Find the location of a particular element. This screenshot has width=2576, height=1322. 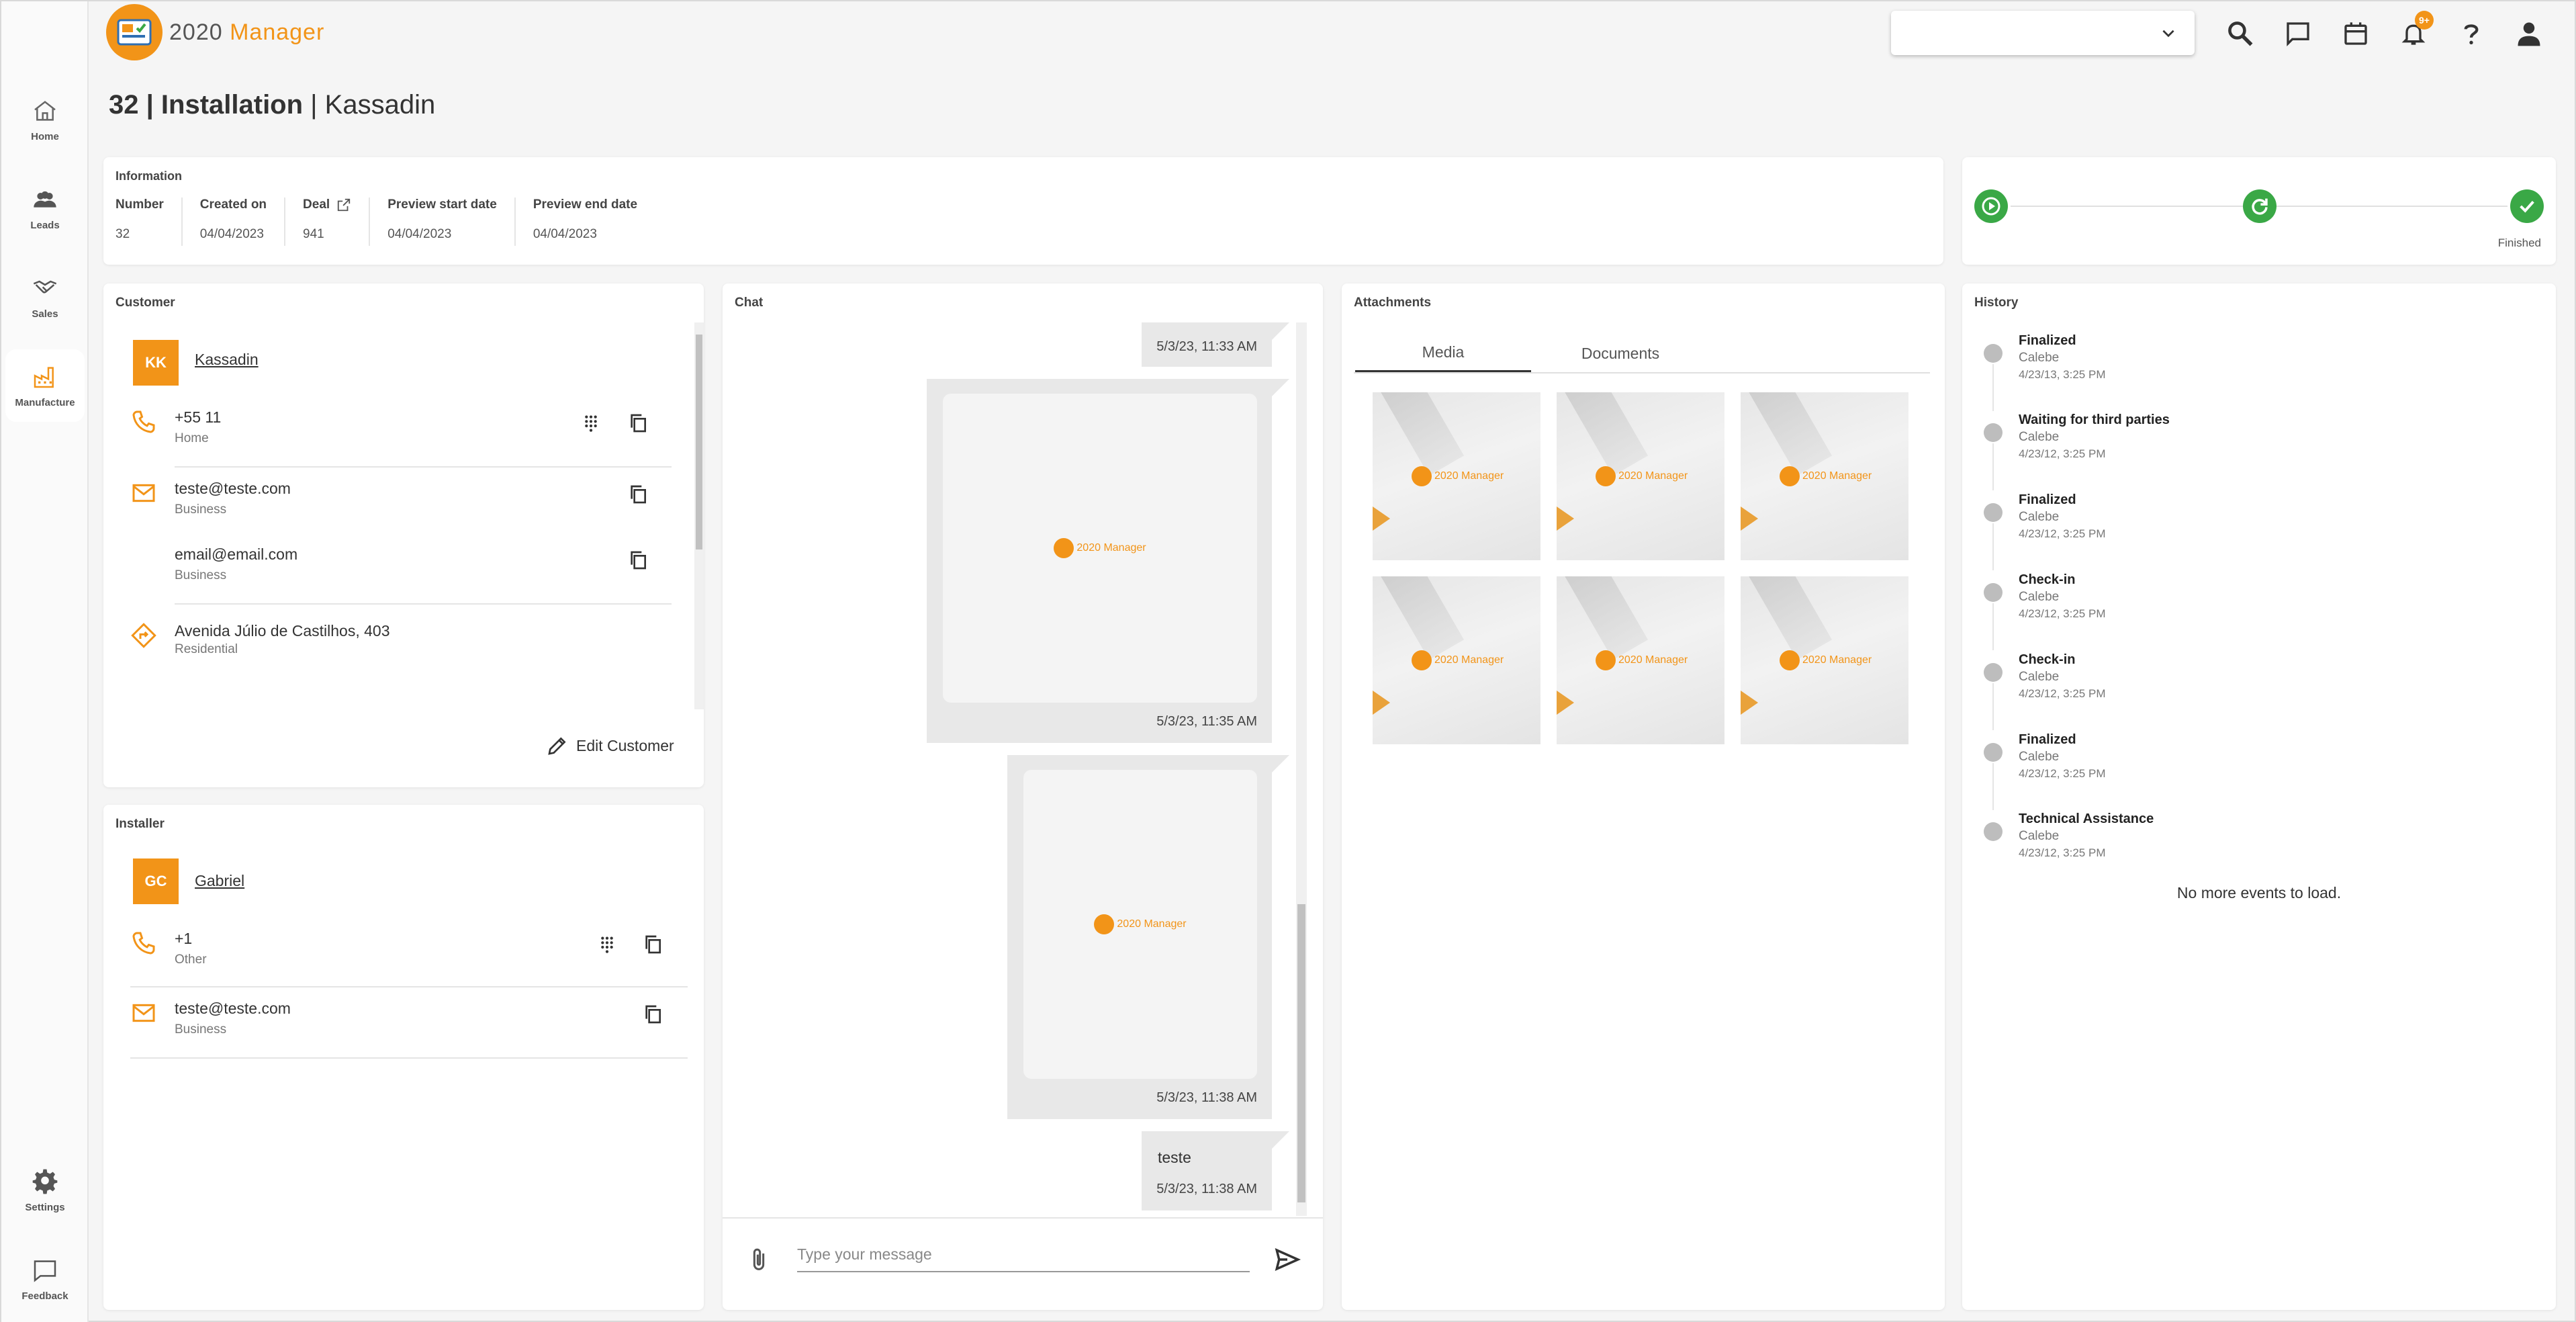

logo-text: 2020 is located at coordinates (196, 32).